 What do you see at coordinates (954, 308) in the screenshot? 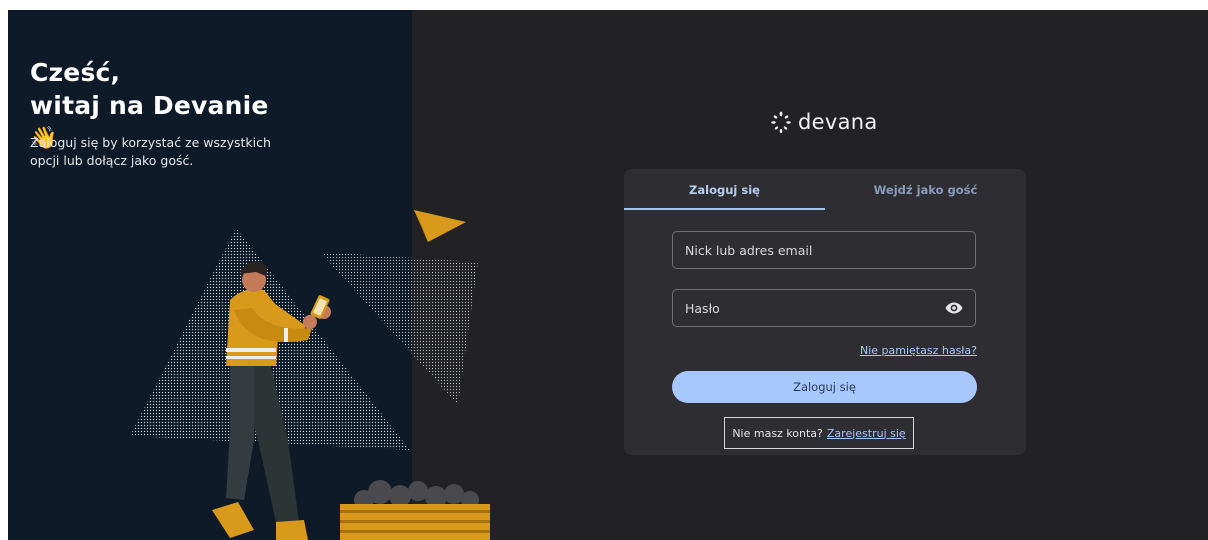
I see `eye-icon` at bounding box center [954, 308].